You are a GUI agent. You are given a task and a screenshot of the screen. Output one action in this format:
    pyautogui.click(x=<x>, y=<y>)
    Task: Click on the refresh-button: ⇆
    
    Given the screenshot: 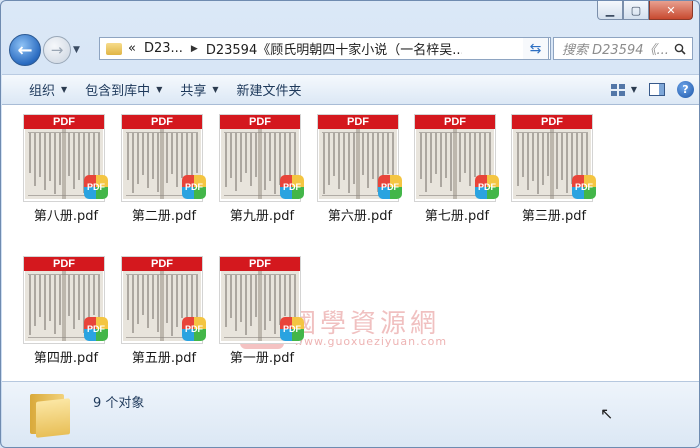 What is the action you would take?
    pyautogui.click(x=536, y=48)
    